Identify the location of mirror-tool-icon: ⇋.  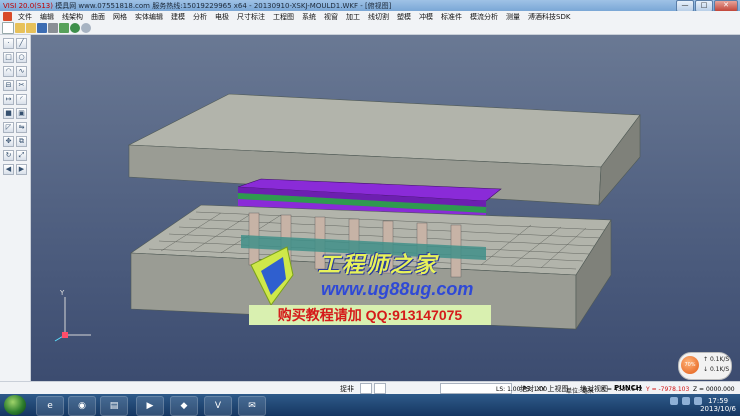
(21, 127).